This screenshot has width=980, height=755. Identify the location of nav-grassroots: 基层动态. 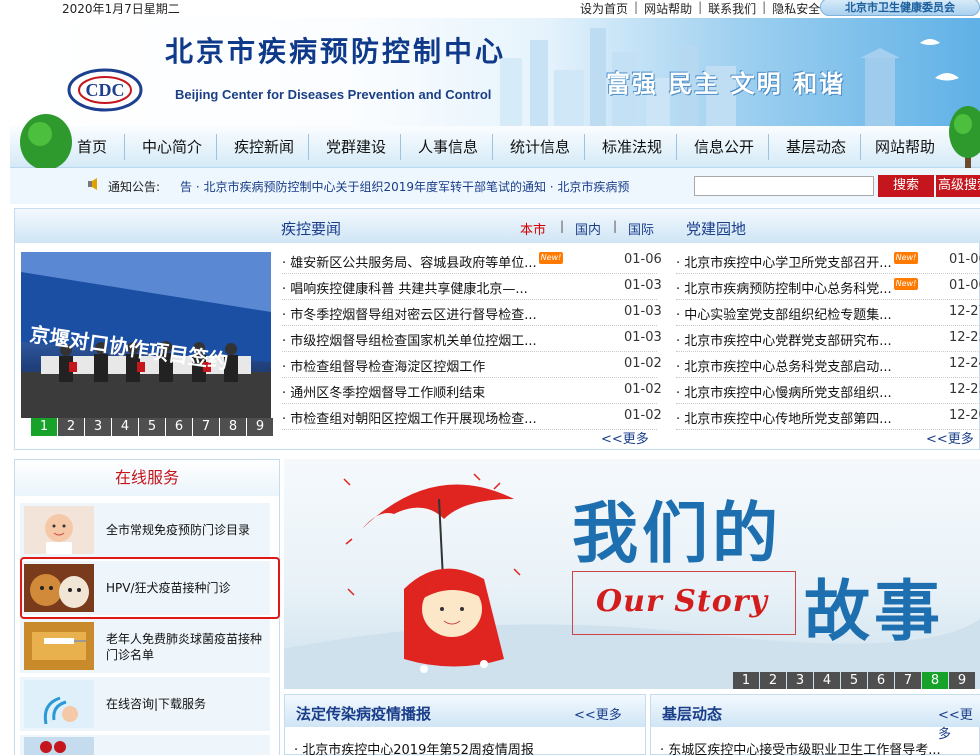
(816, 147).